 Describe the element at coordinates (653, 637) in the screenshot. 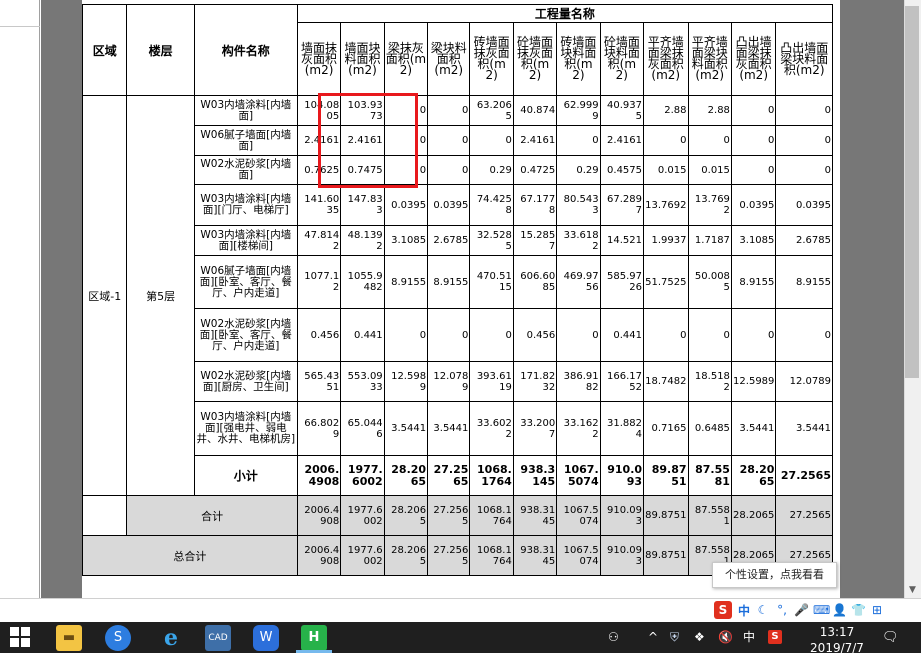

I see `tray-chevron-up-icon: ^` at that location.